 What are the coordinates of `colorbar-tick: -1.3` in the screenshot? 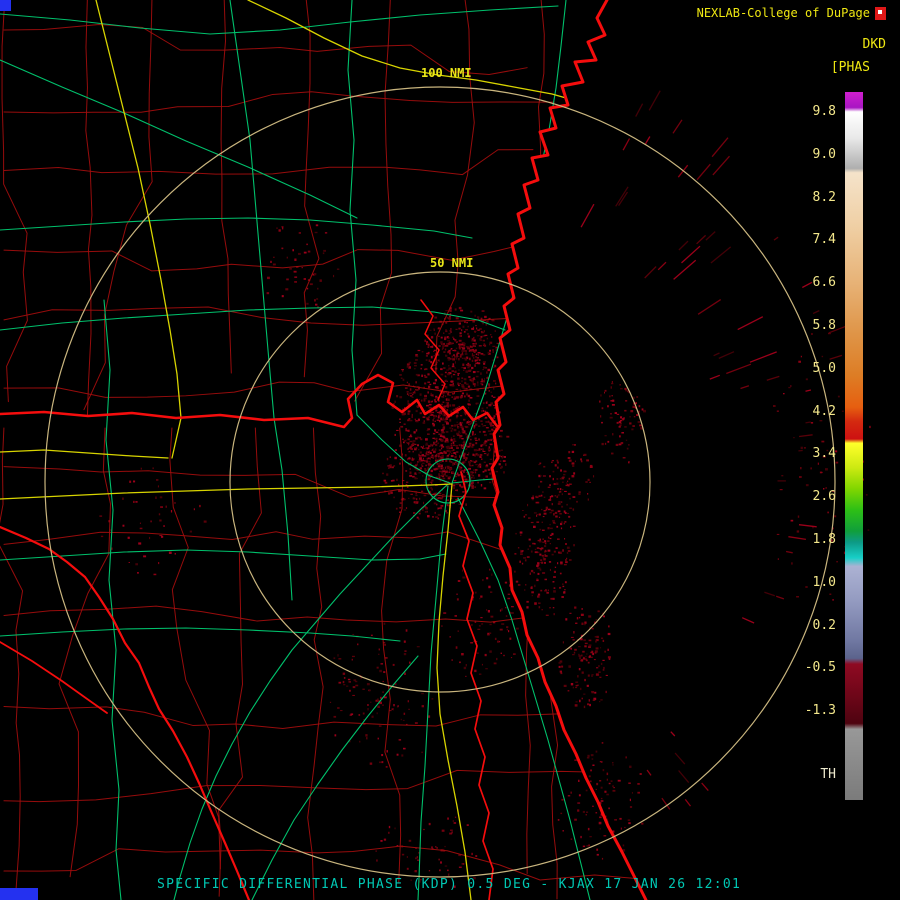 It's located at (820, 711).